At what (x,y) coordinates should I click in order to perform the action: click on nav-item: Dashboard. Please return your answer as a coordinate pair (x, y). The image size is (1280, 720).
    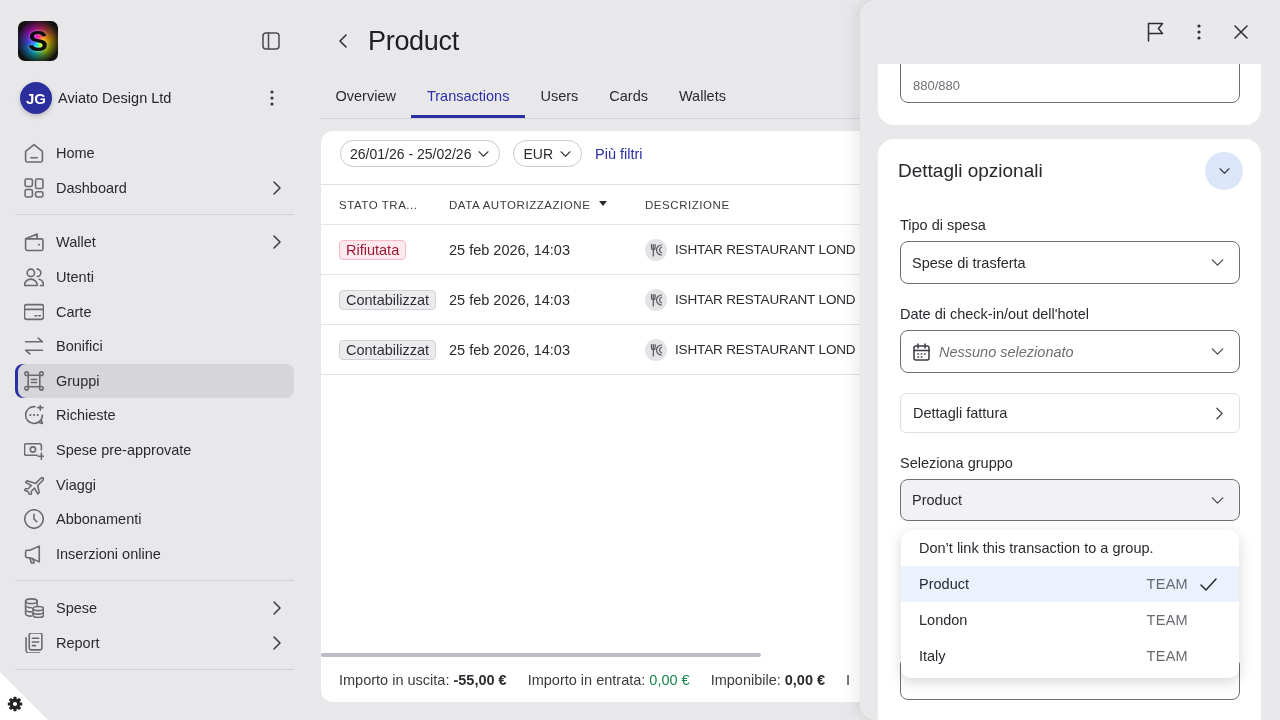
    Looking at the image, I should click on (154, 188).